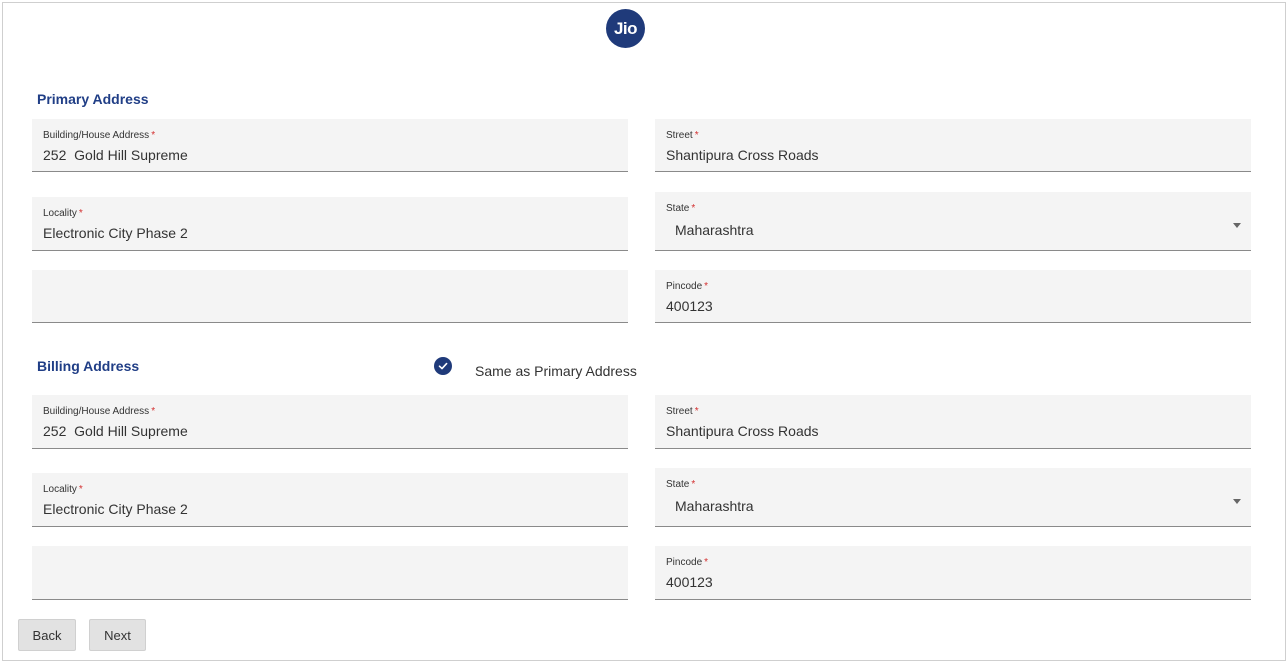 This screenshot has width=1288, height=663. Describe the element at coordinates (330, 500) in the screenshot. I see `billing-locality-field: Locality * Electronic City Phase 2` at that location.